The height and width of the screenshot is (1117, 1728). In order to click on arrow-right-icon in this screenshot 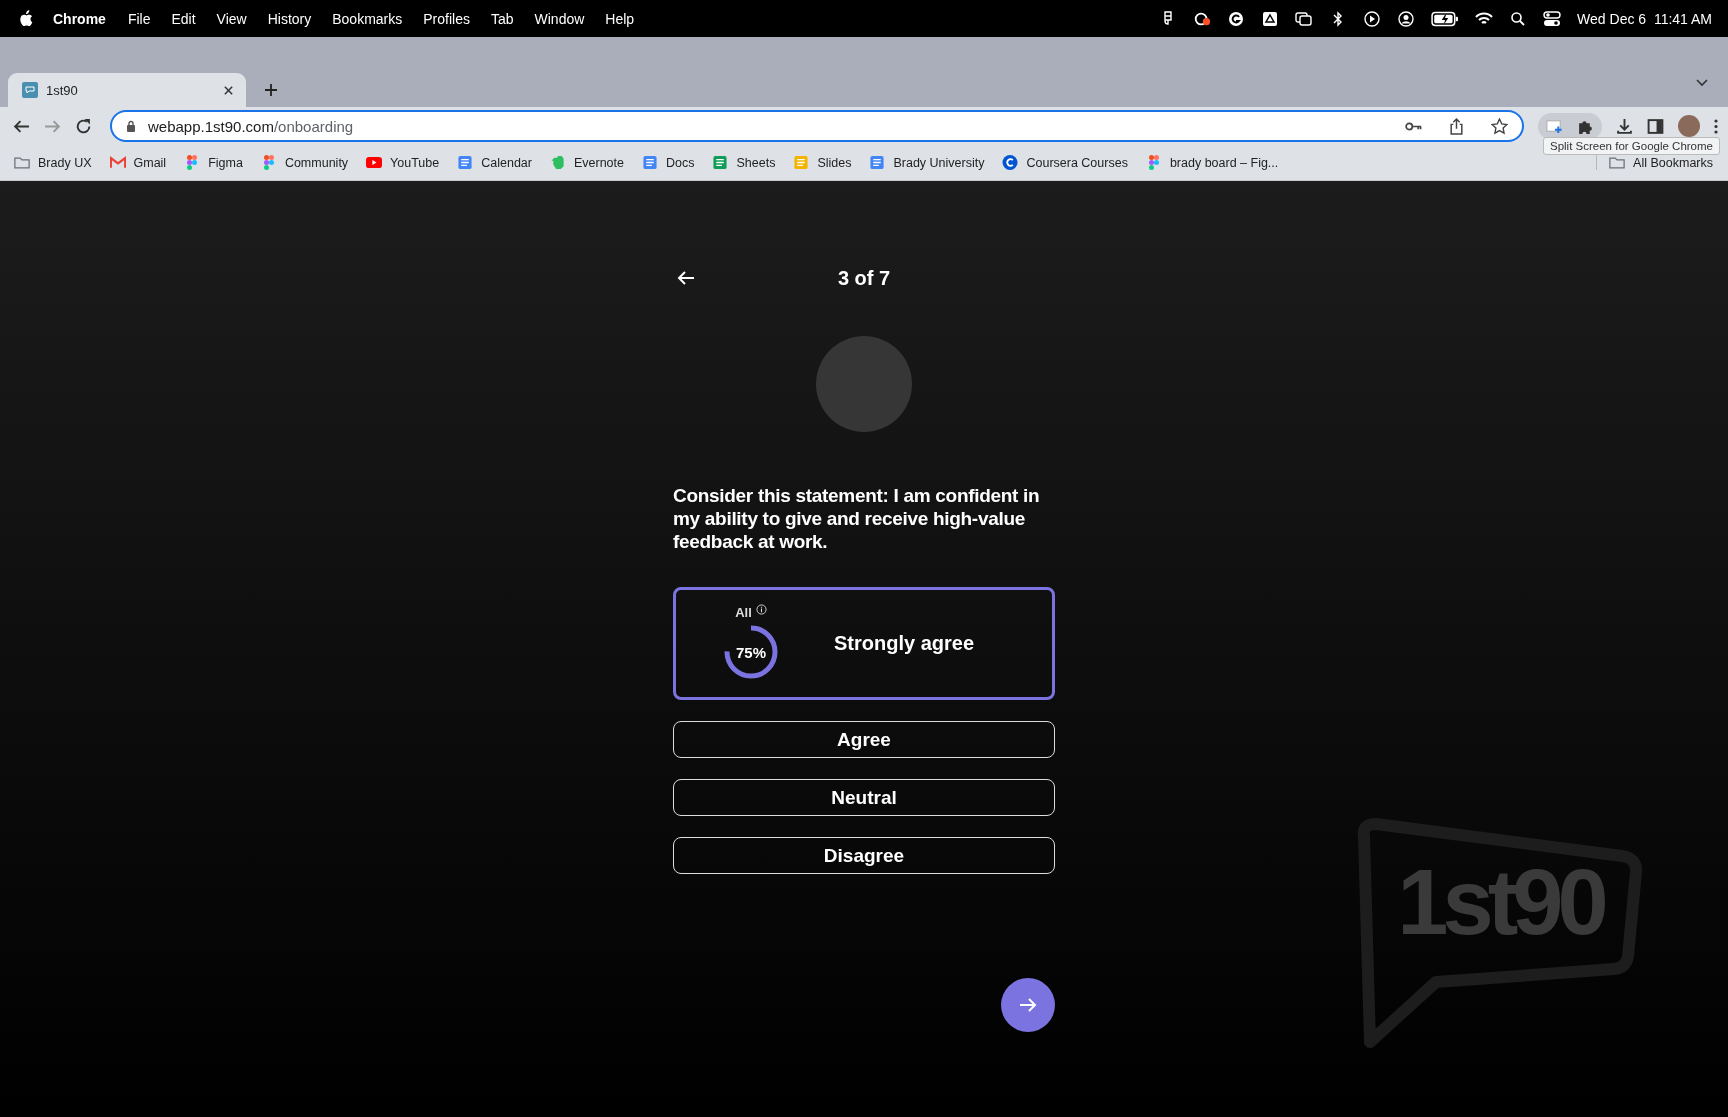, I will do `click(1028, 1005)`.